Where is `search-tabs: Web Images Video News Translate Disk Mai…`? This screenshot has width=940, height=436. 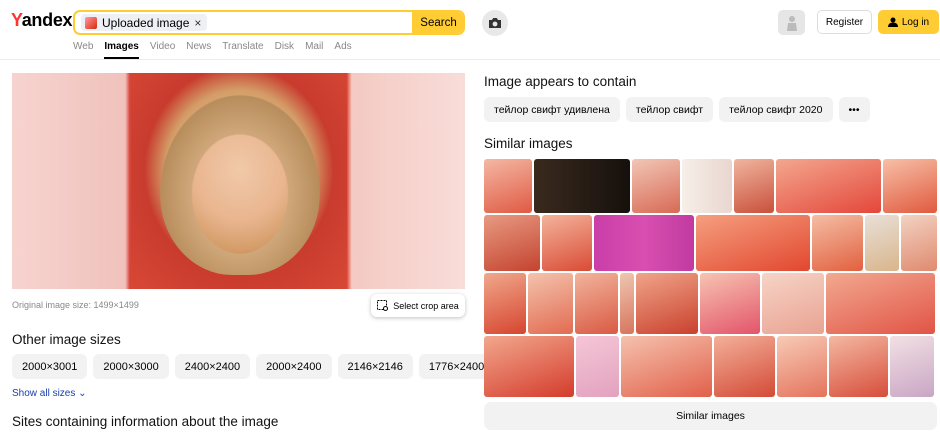 search-tabs: Web Images Video News Translate Disk Mai… is located at coordinates (212, 50).